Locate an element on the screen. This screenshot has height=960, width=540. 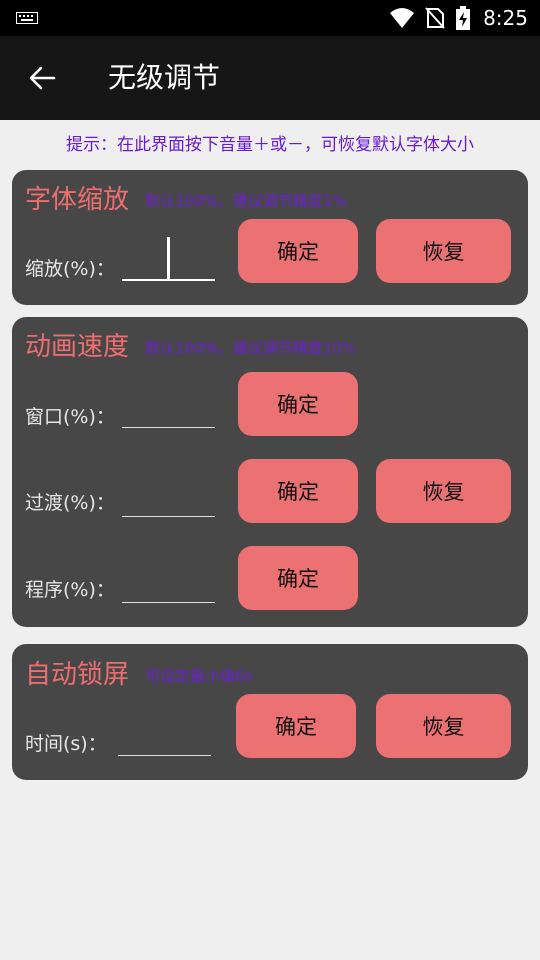
scale-label: 缩放(%)： is located at coordinates (70, 269).